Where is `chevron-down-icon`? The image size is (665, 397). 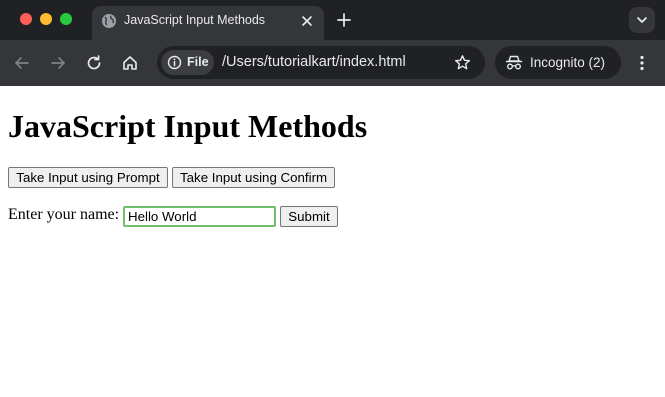 chevron-down-icon is located at coordinates (642, 20).